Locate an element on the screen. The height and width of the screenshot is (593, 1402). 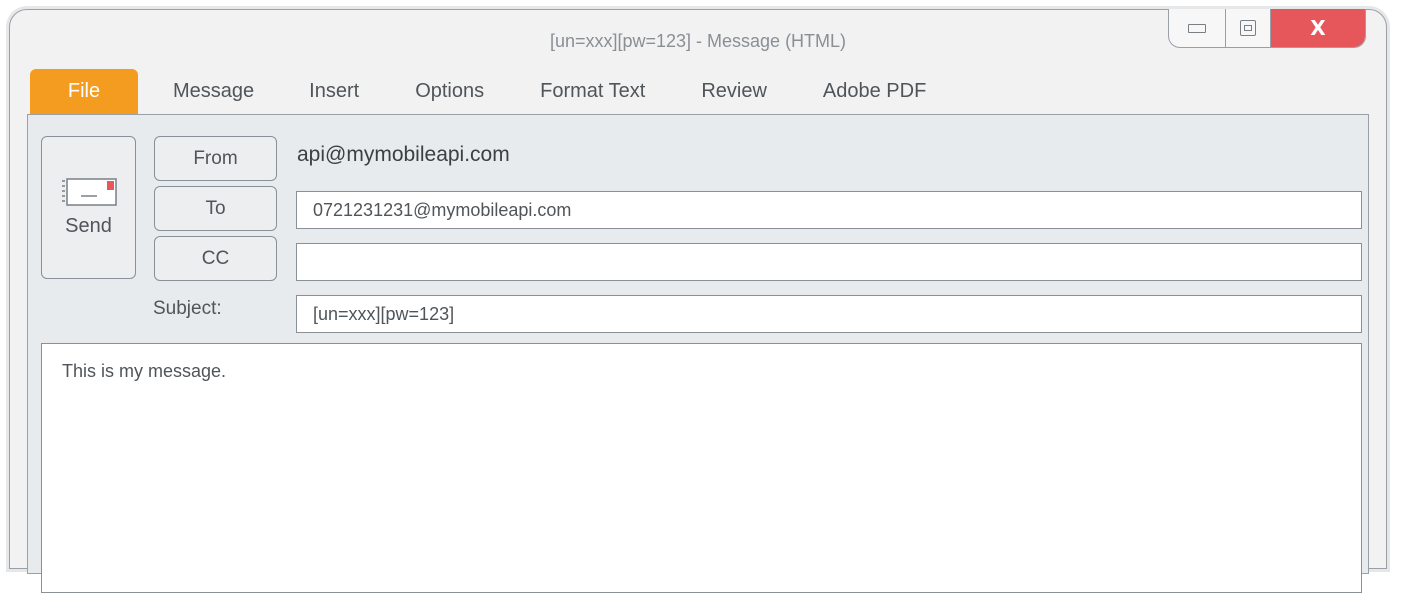
to-button: To is located at coordinates (215, 208).